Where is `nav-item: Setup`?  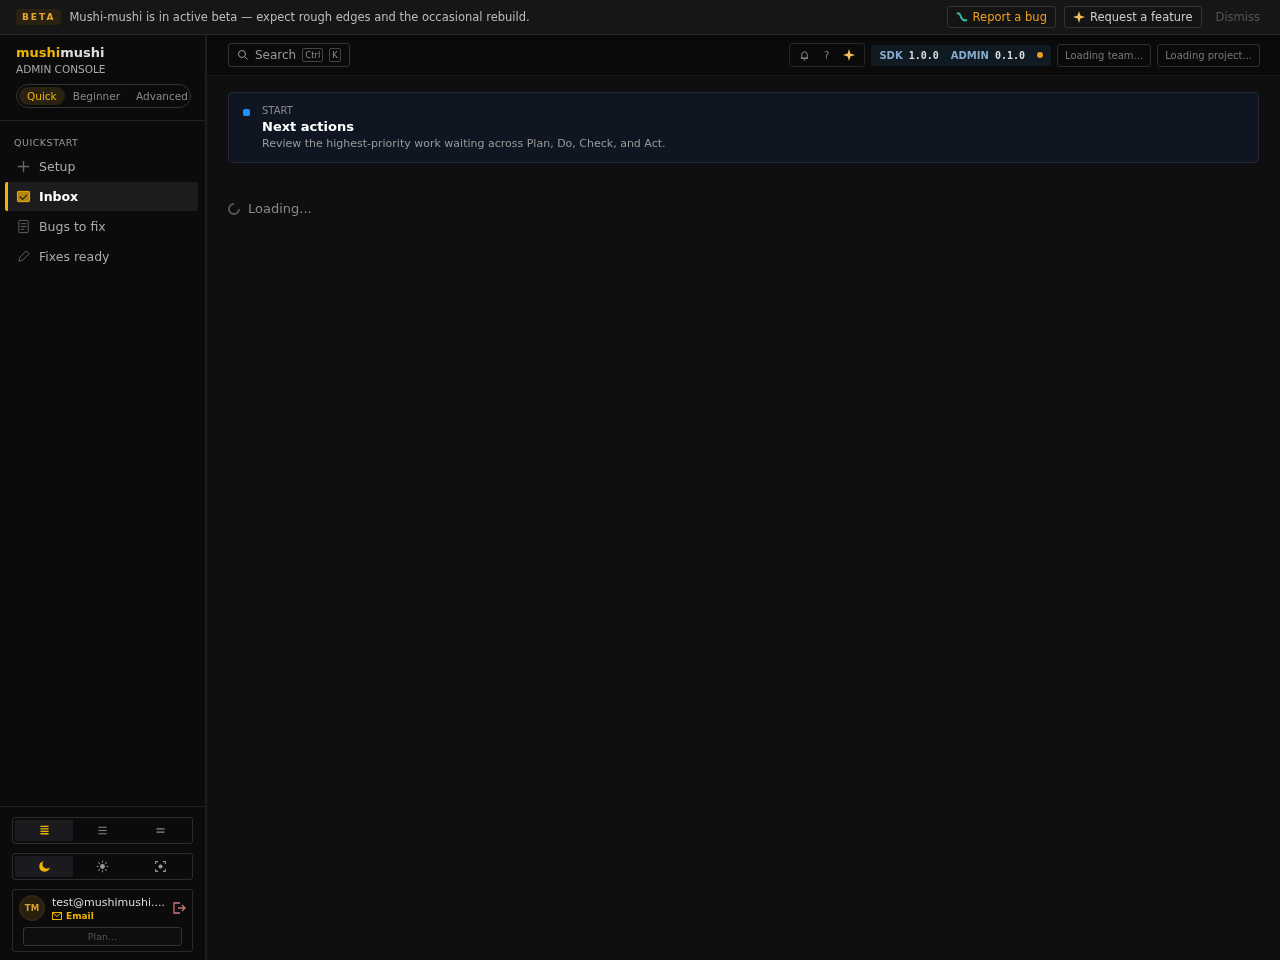 nav-item: Setup is located at coordinates (101, 166).